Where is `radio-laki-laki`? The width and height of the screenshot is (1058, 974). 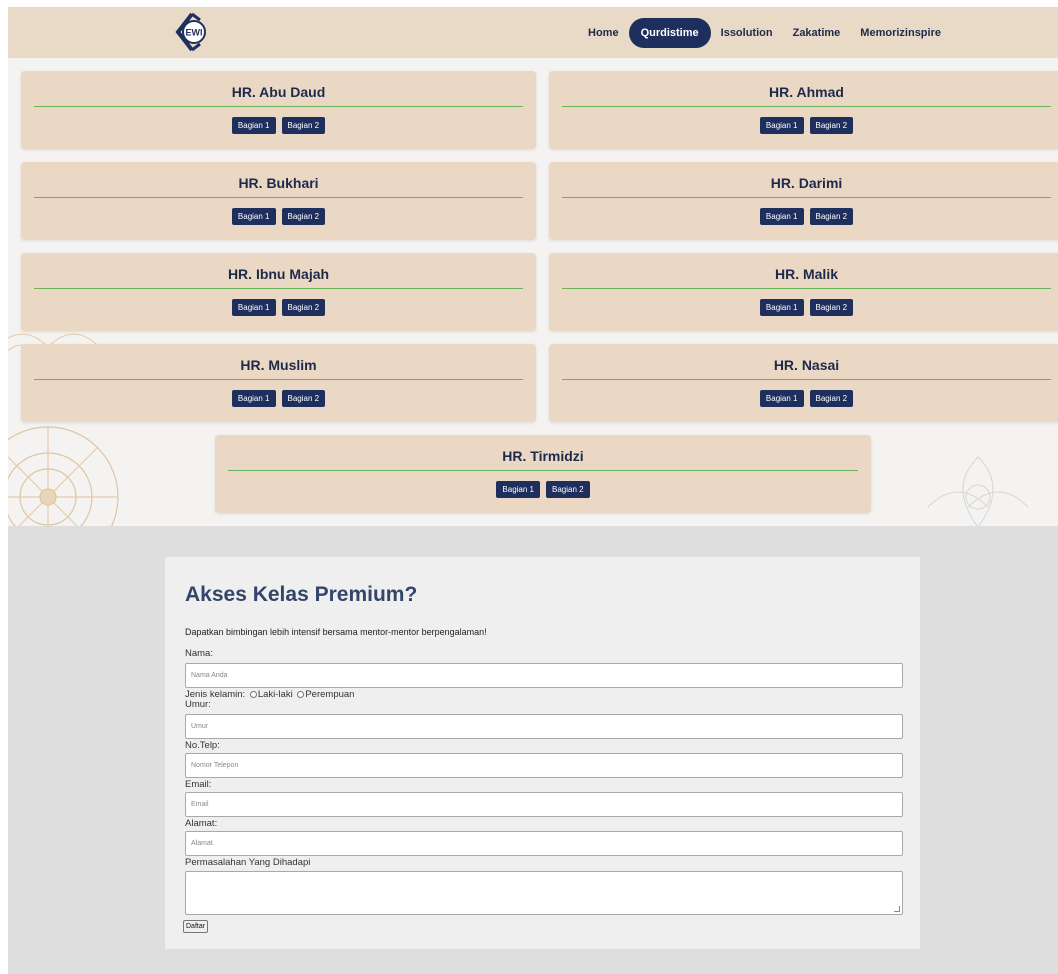
radio-laki-laki is located at coordinates (253, 694).